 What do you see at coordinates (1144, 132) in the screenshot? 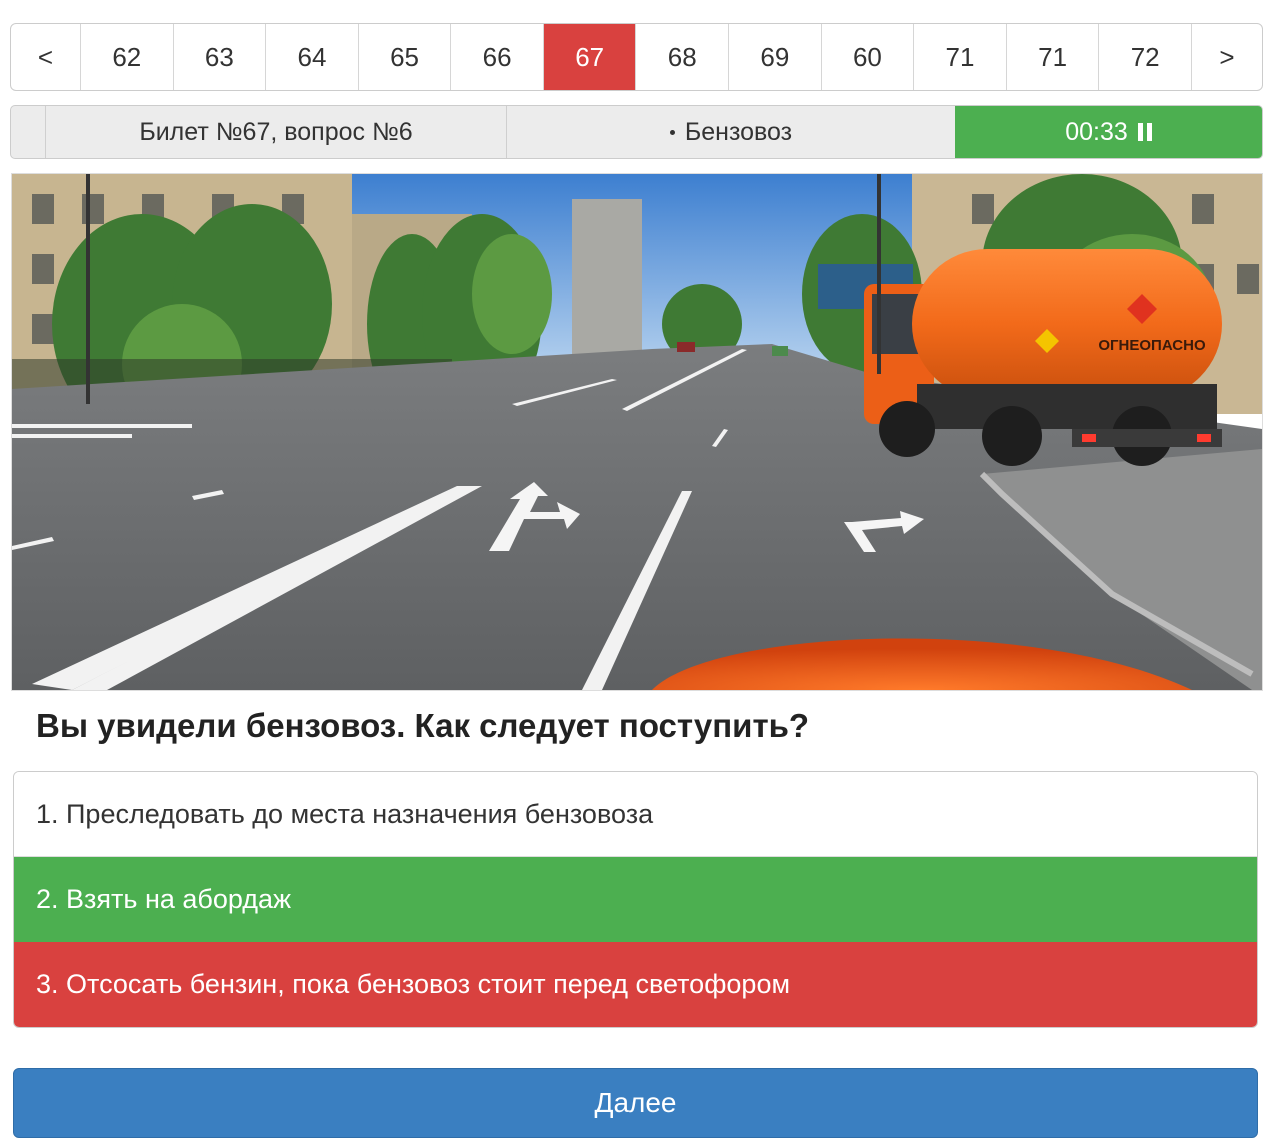
I see `pause-icon` at bounding box center [1144, 132].